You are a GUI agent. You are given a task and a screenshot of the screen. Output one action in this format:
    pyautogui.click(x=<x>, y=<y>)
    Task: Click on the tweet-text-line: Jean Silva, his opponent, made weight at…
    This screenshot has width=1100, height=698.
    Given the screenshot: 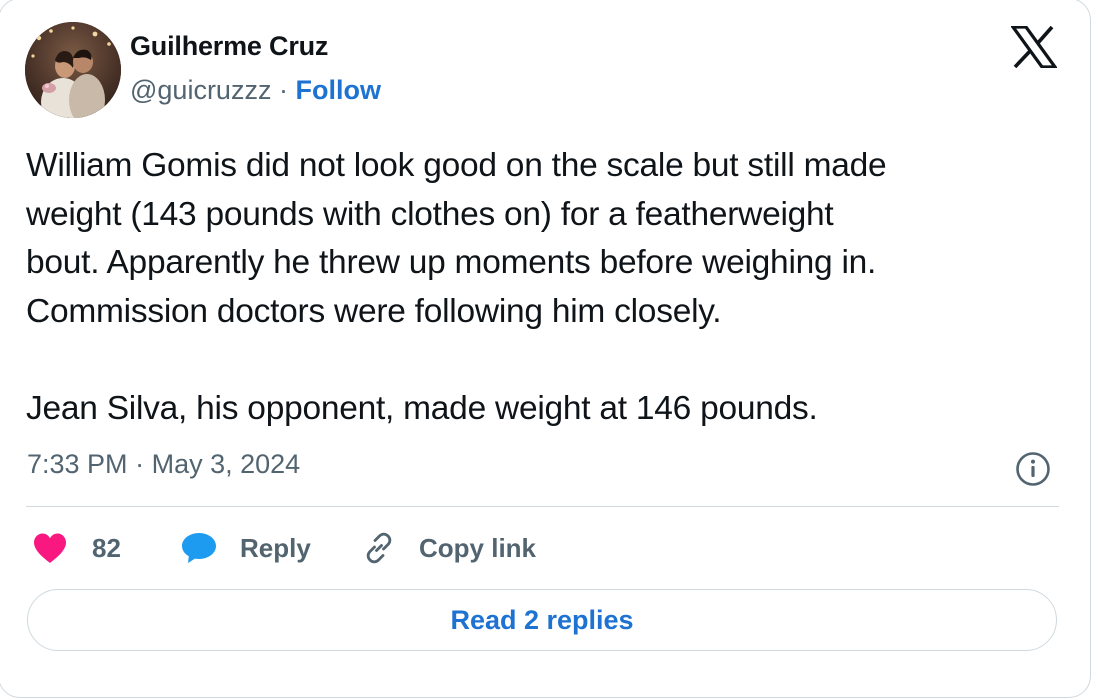 What is the action you would take?
    pyautogui.click(x=422, y=408)
    